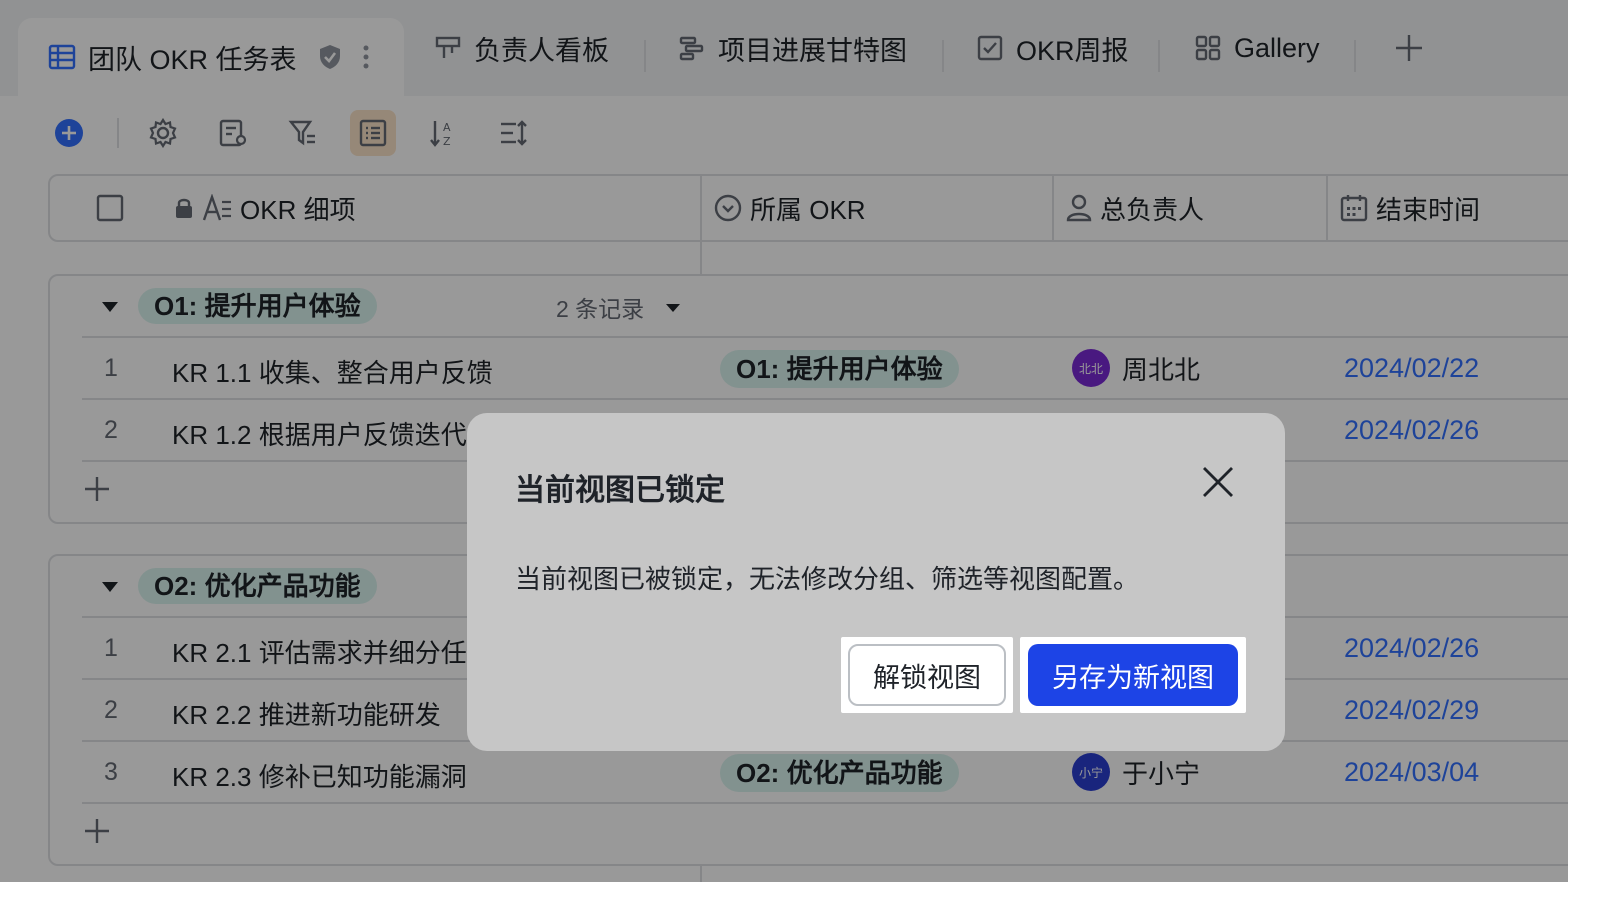  I want to click on save-as-new-view-button: 另存为新视图, so click(1133, 675).